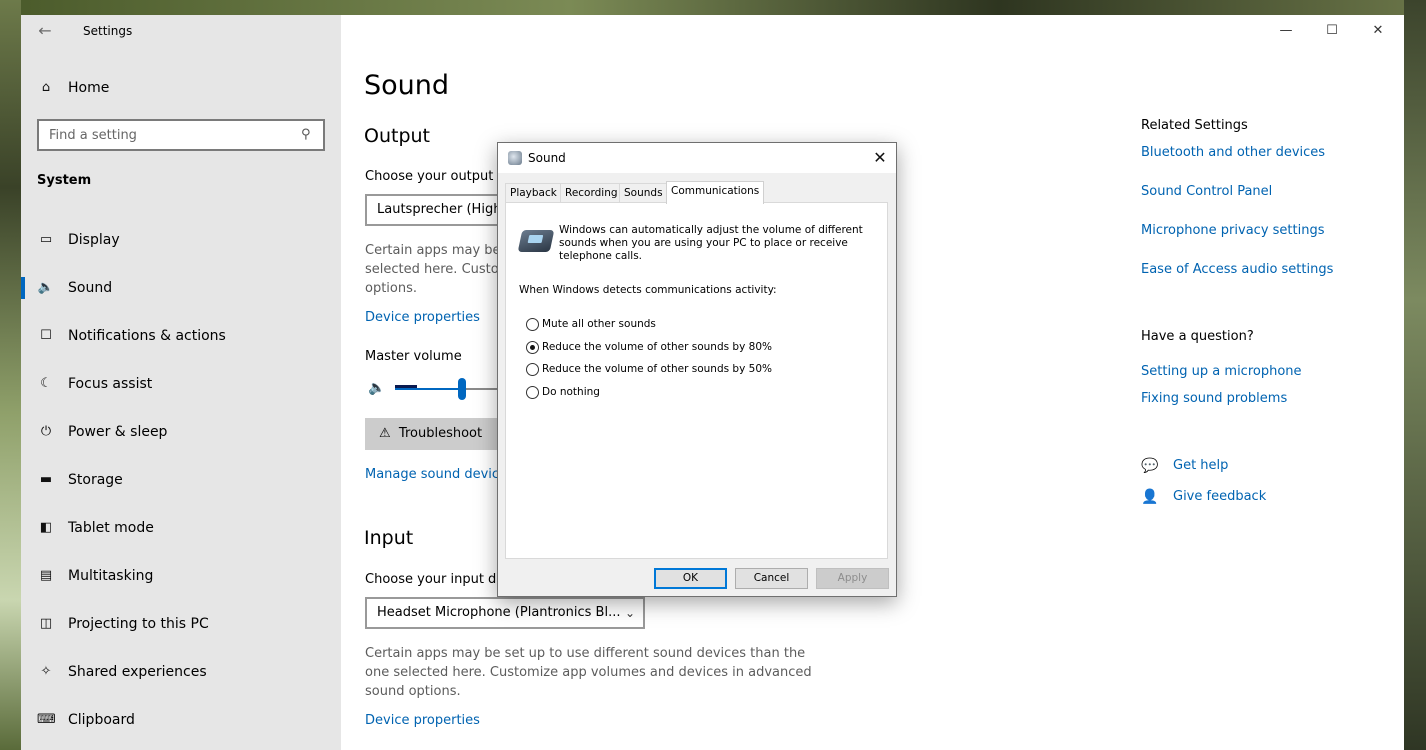  I want to click on radio-option-reduce-50: Reduce the volume of other sounds by 50%, so click(676, 370).